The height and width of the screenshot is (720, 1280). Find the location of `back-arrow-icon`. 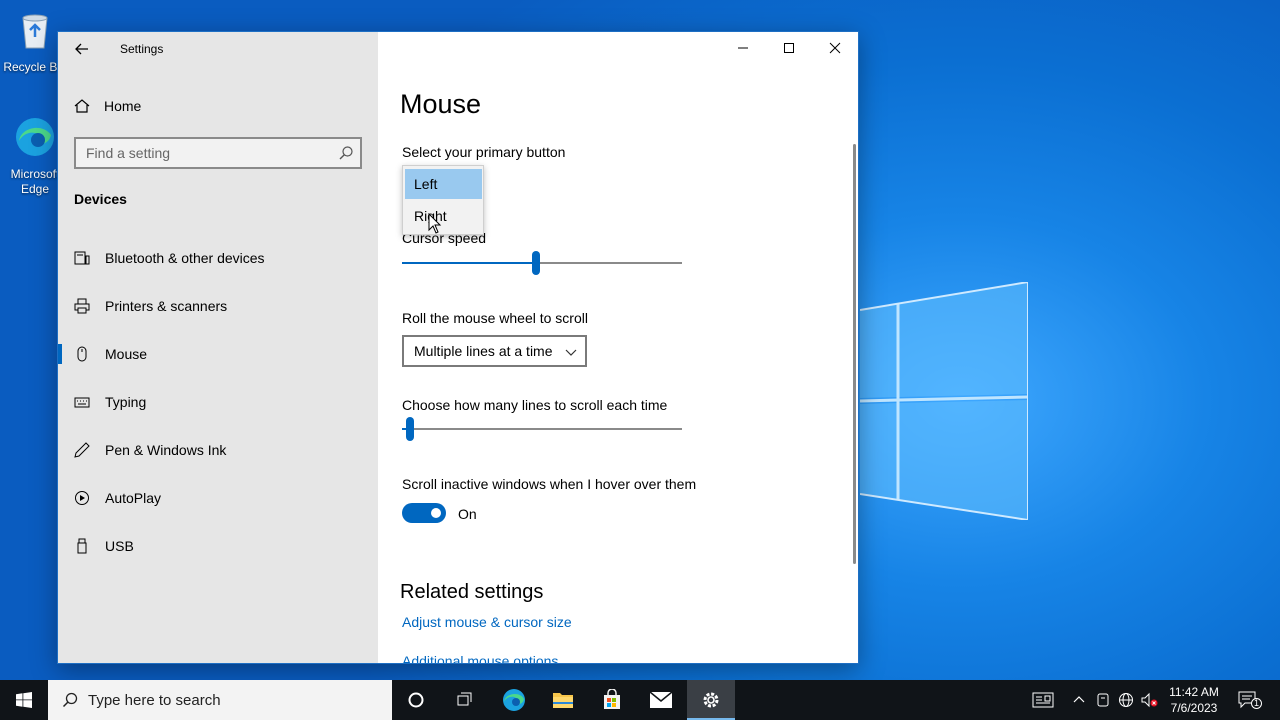

back-arrow-icon is located at coordinates (81, 49).